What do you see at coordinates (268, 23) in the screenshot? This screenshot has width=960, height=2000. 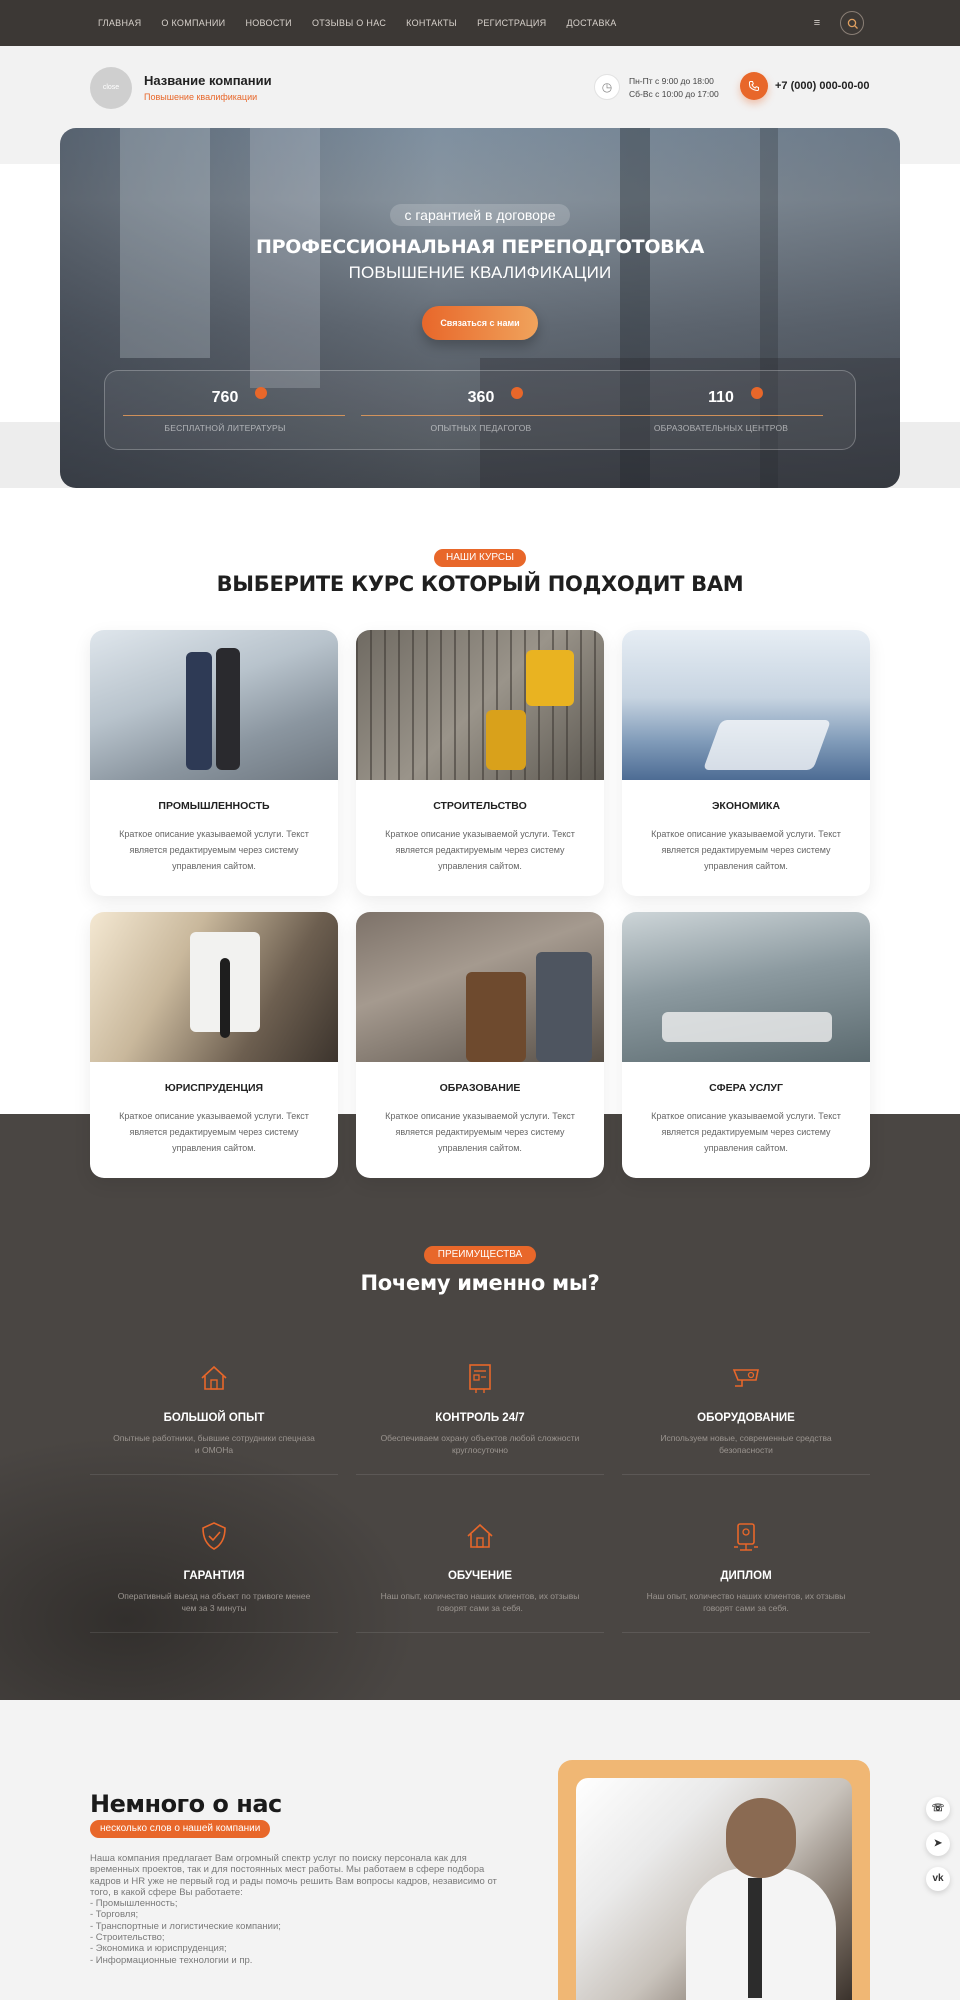 I see `nav-item-news: НОВОСТИ` at bounding box center [268, 23].